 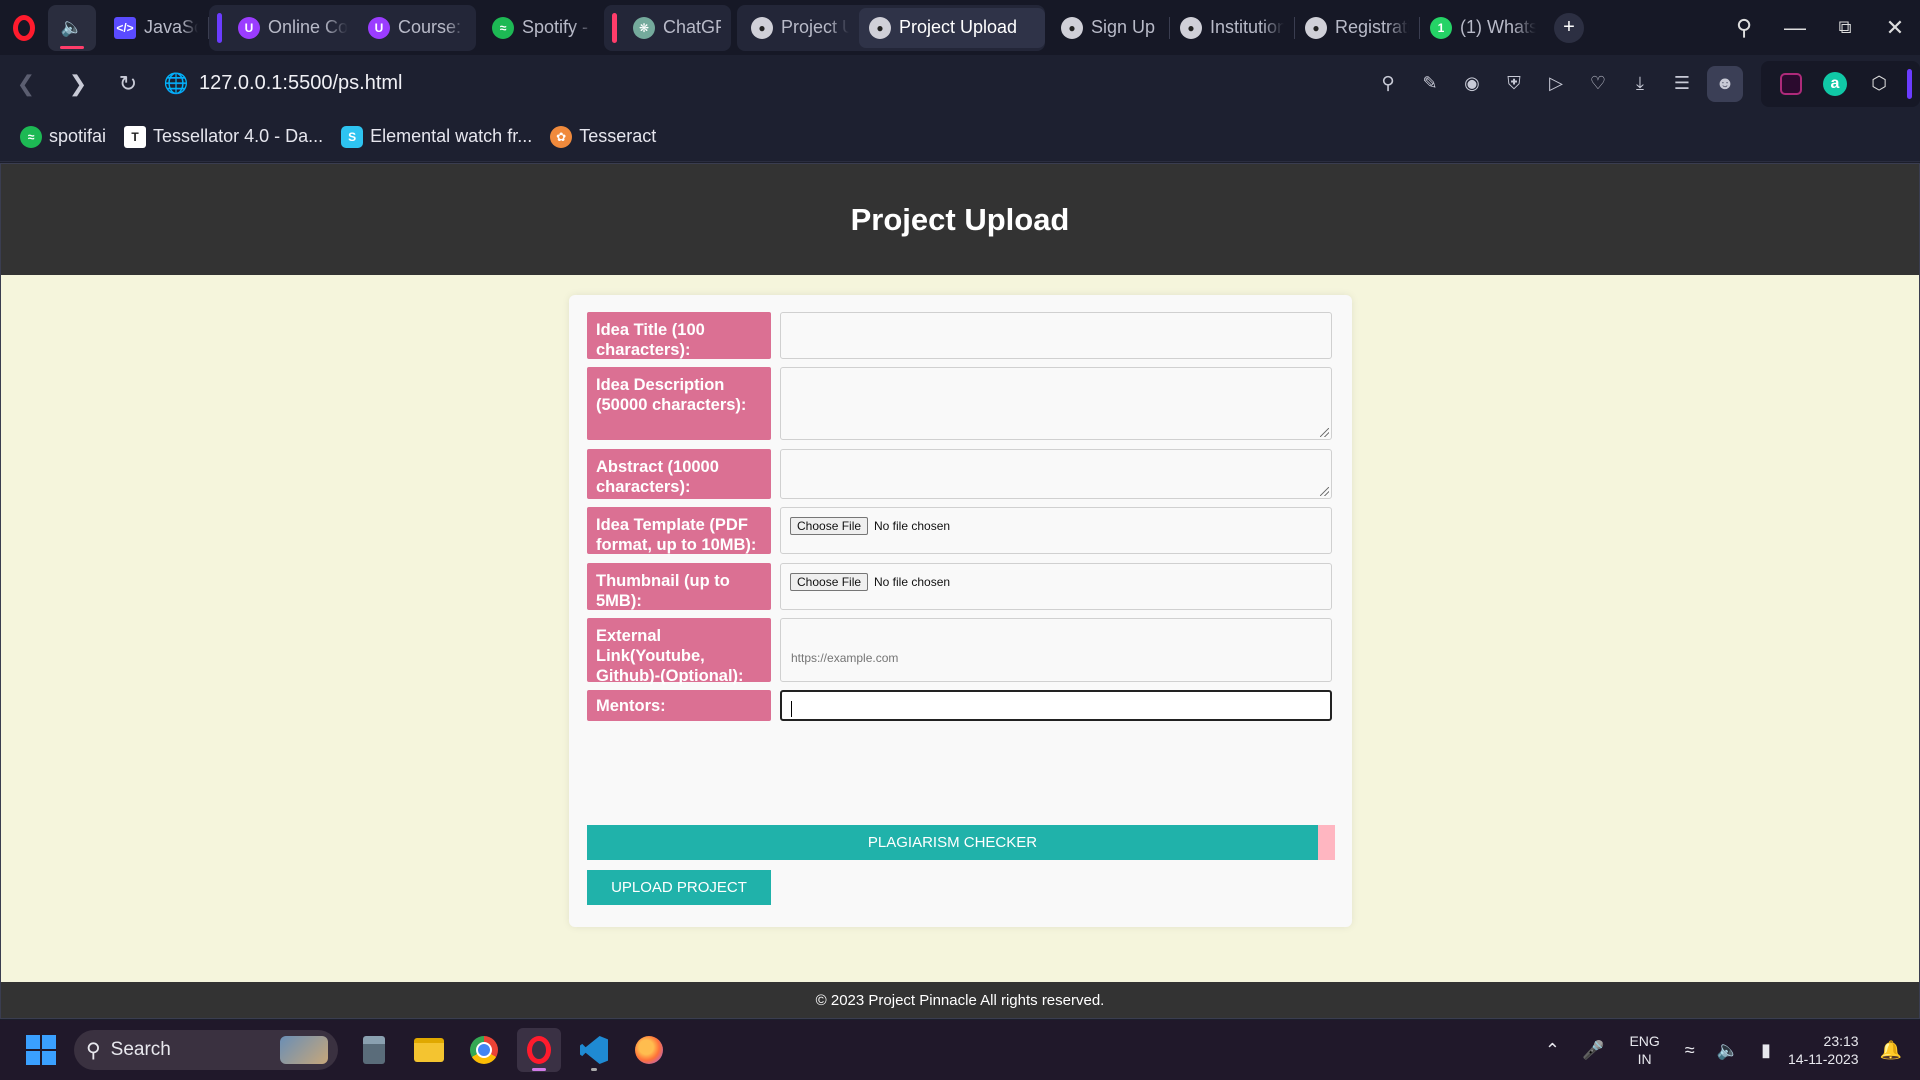 What do you see at coordinates (1744, 27) in the screenshot?
I see `tab-search-icon: ⚲` at bounding box center [1744, 27].